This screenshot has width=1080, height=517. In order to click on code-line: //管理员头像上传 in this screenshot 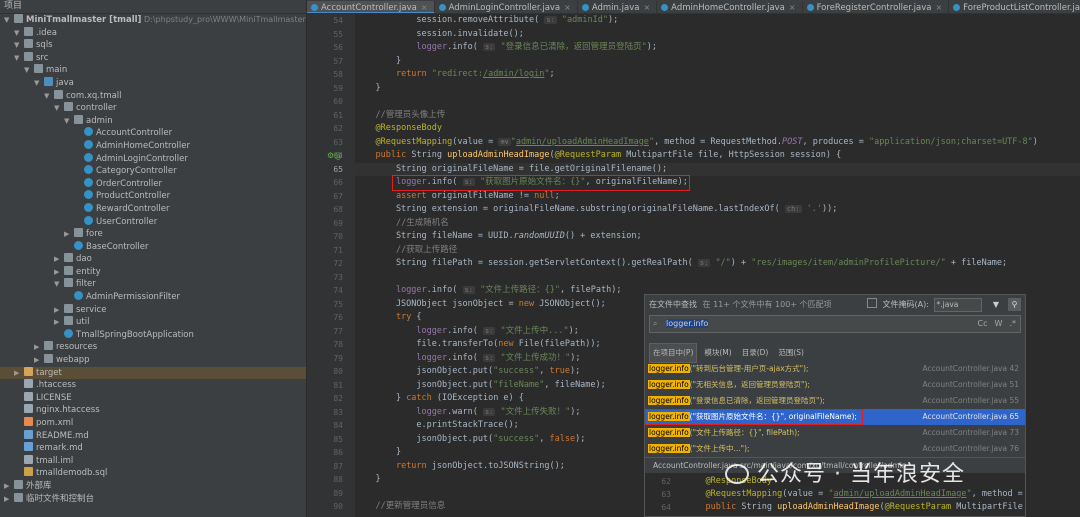, I will do `click(717, 116)`.